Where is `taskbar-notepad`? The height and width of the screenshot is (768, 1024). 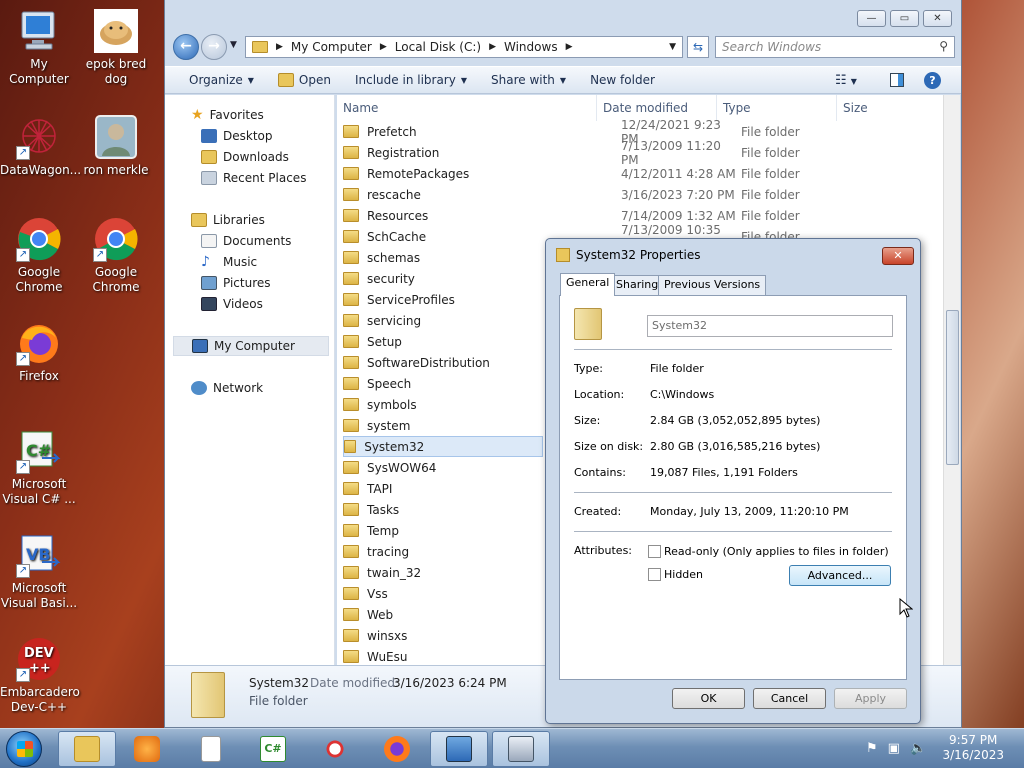
taskbar-notepad is located at coordinates (211, 749).